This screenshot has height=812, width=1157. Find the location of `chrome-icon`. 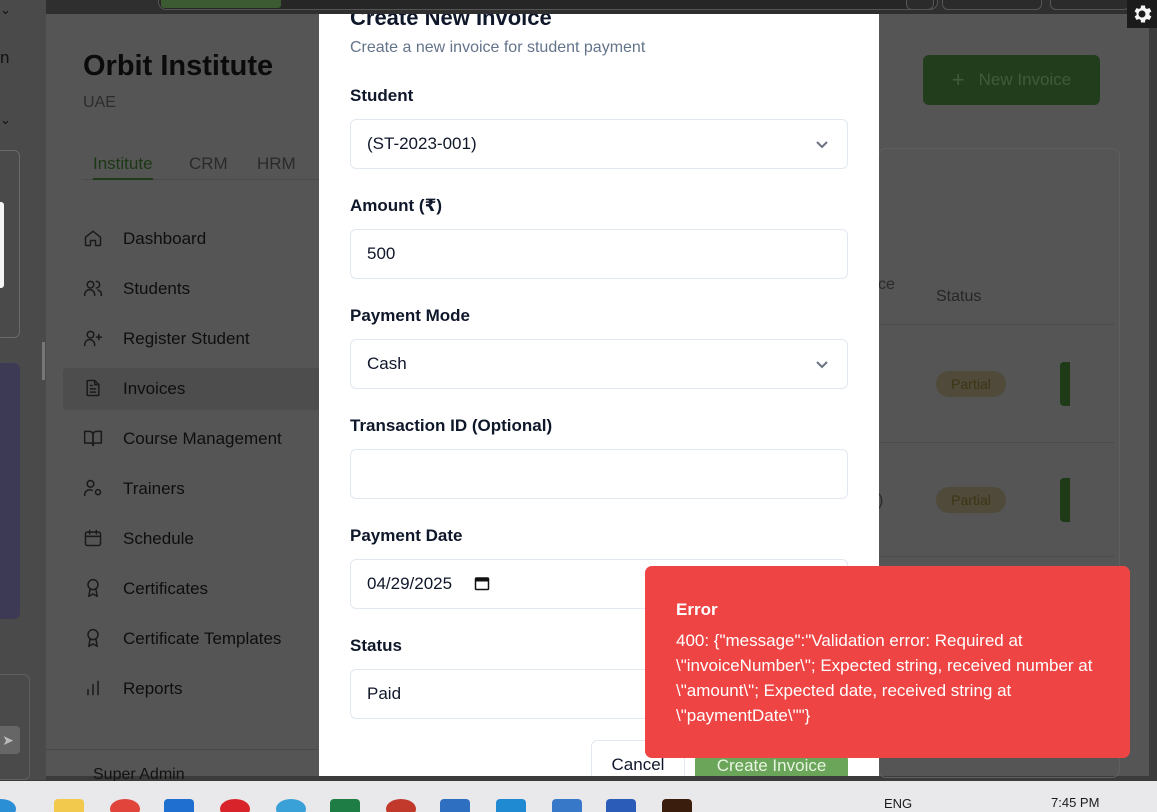

chrome-icon is located at coordinates (125, 805).